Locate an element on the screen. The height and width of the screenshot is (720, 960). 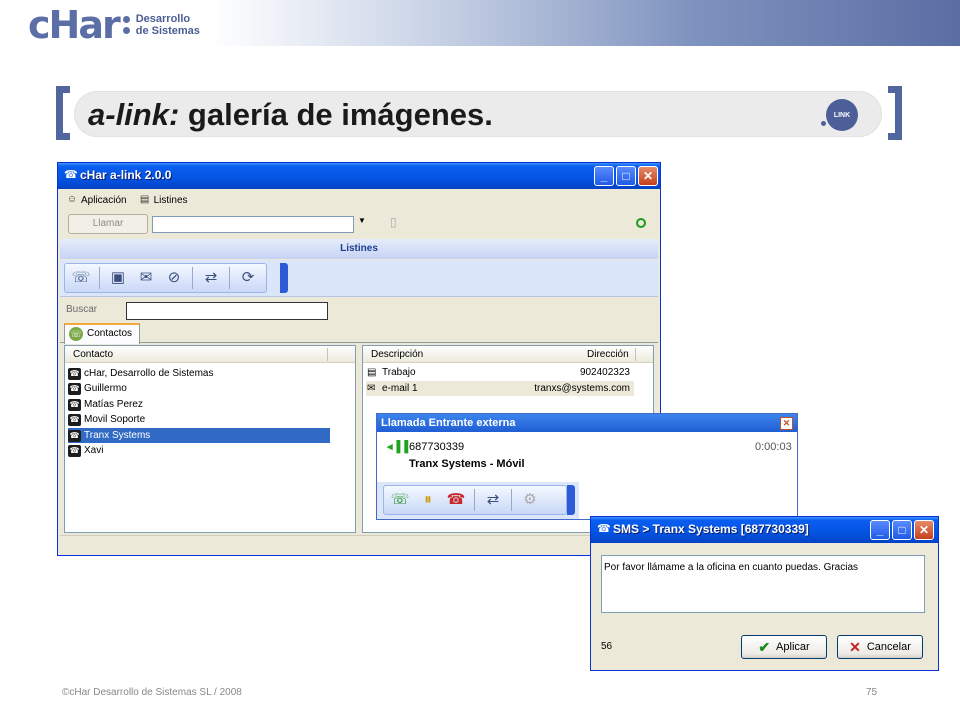
logo-dots is located at coordinates (126, 25).